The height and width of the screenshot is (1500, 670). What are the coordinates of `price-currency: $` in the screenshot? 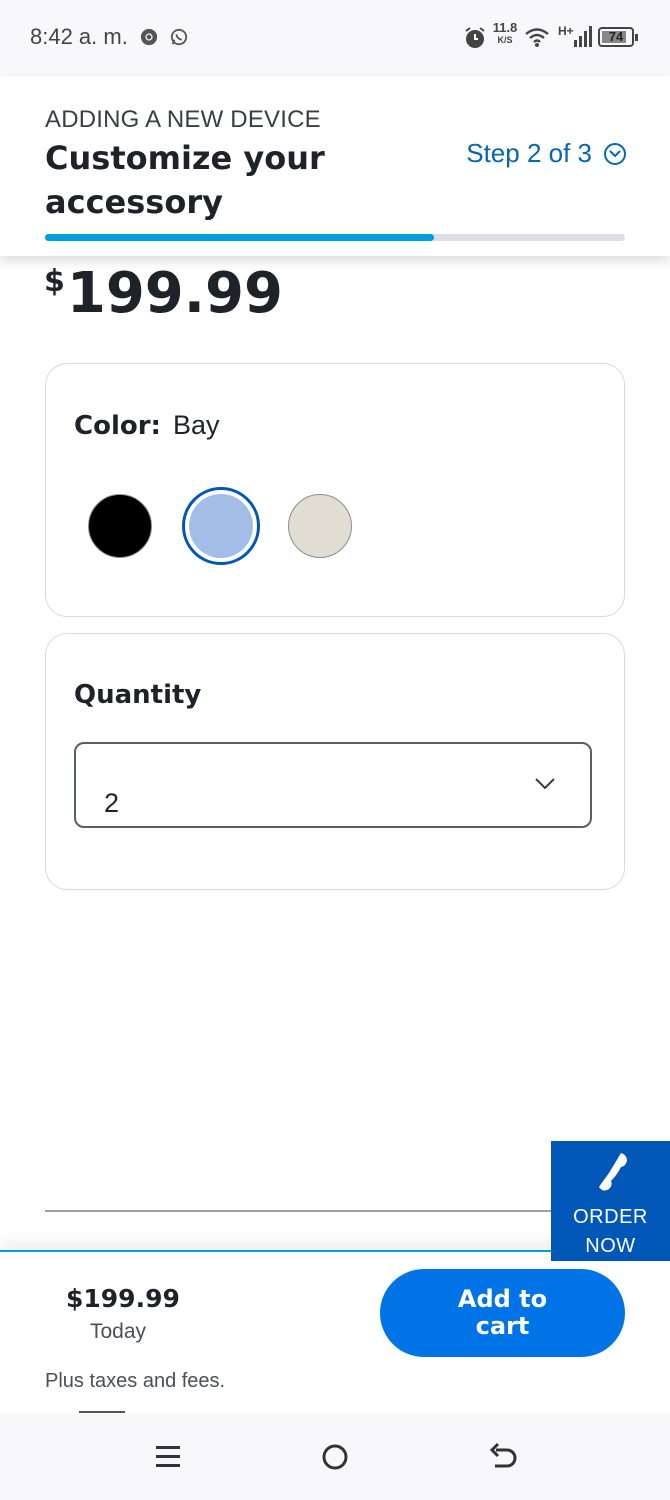 It's located at (54, 281).